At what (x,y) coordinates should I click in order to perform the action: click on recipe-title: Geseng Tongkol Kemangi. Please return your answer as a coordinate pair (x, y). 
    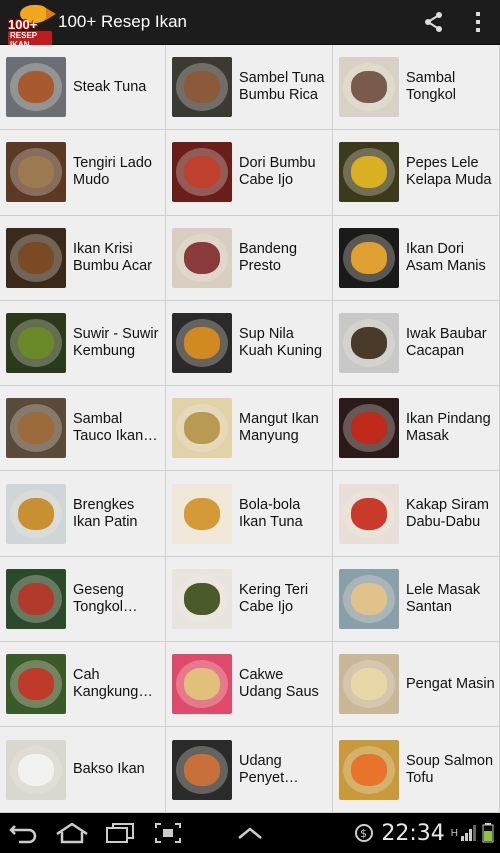
    Looking at the image, I should click on (98, 598).